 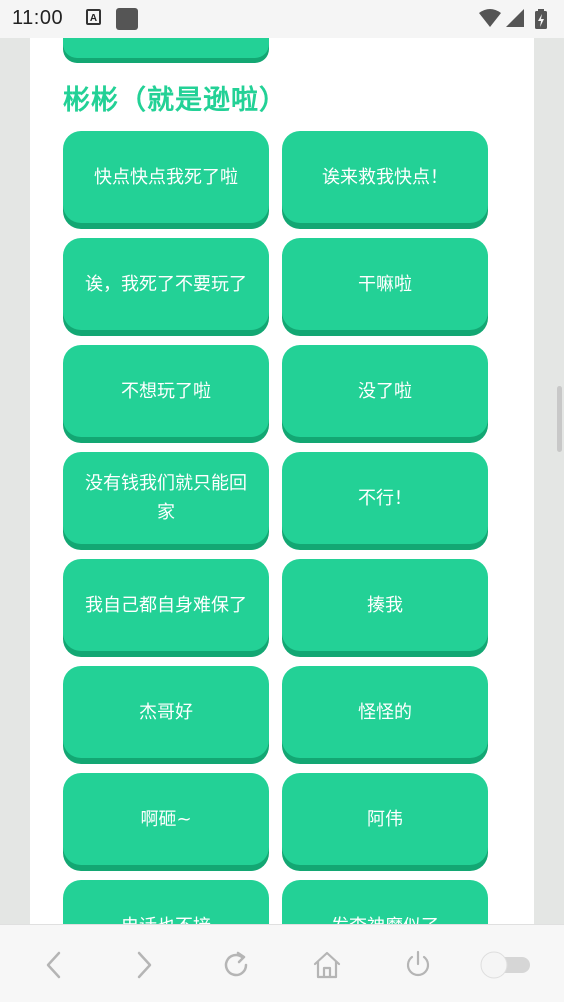 What do you see at coordinates (127, 19) in the screenshot?
I see `notification-app-icon` at bounding box center [127, 19].